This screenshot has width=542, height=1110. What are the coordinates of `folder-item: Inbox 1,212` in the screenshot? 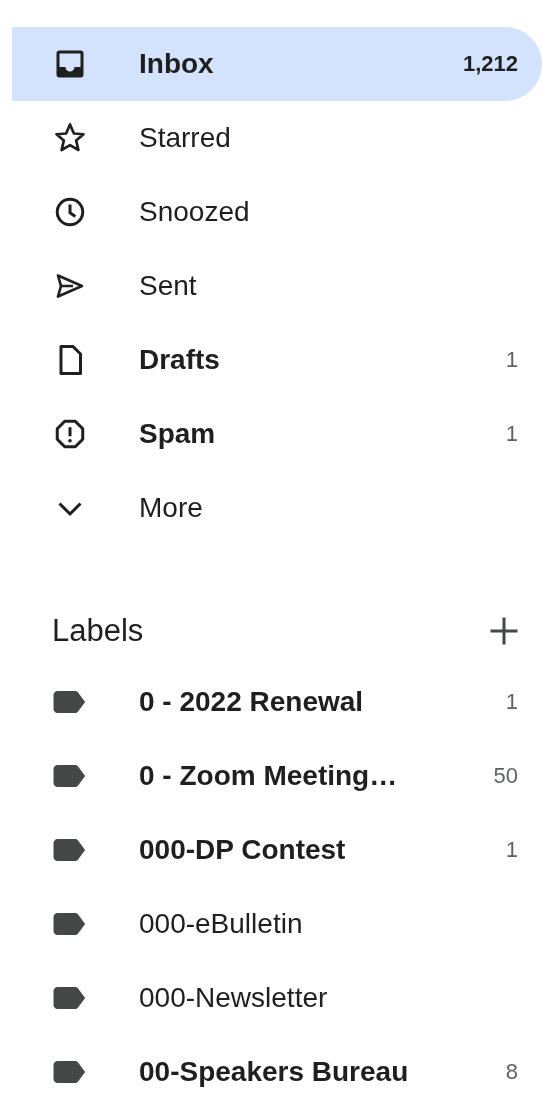 It's located at (277, 64).